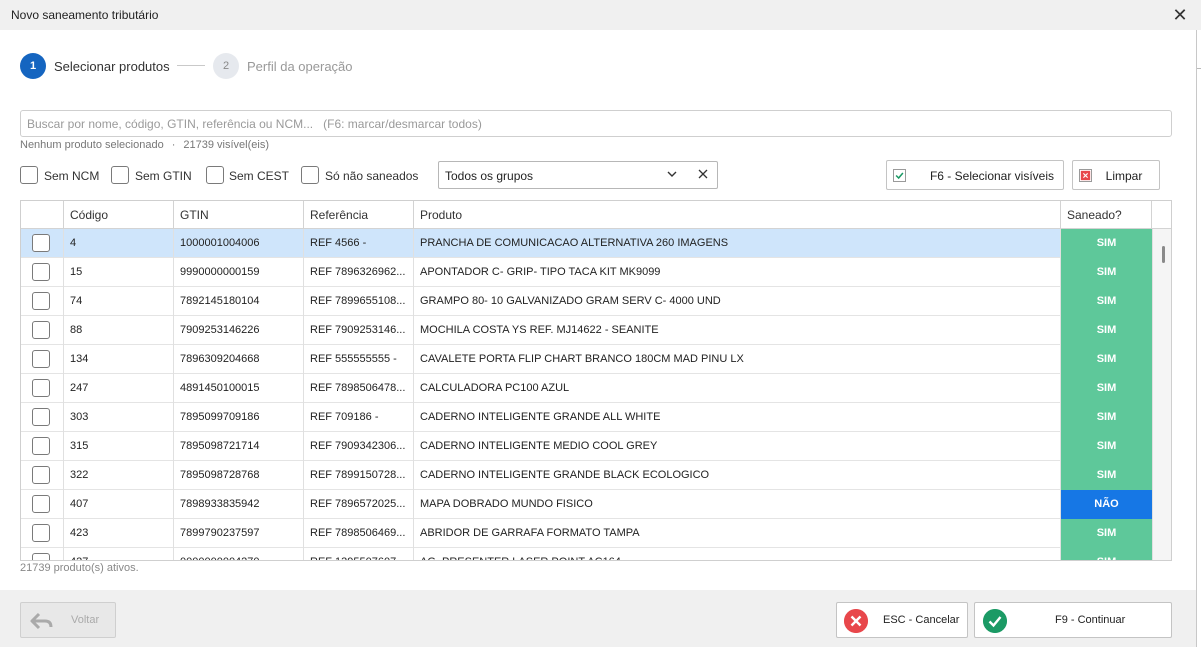 This screenshot has height=647, width=1201. I want to click on cancel-button: ESC - Cancelar, so click(902, 620).